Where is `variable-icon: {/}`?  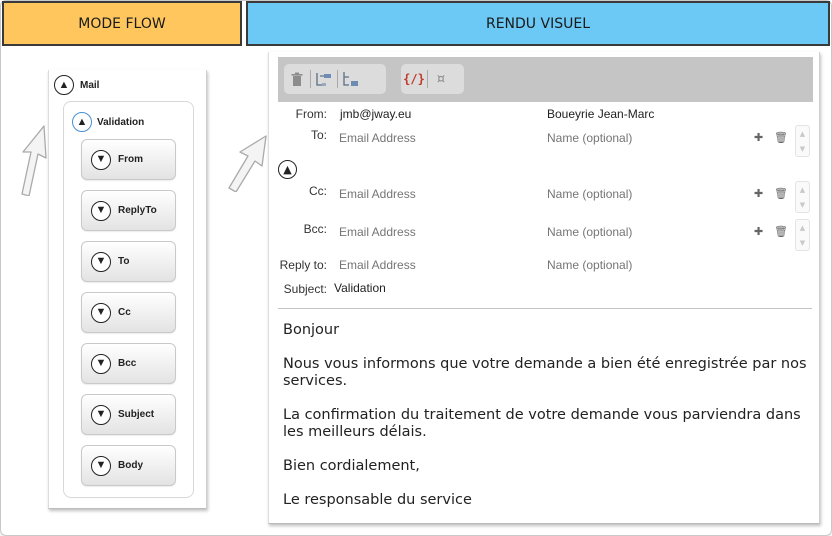
variable-icon: {/} is located at coordinates (414, 79).